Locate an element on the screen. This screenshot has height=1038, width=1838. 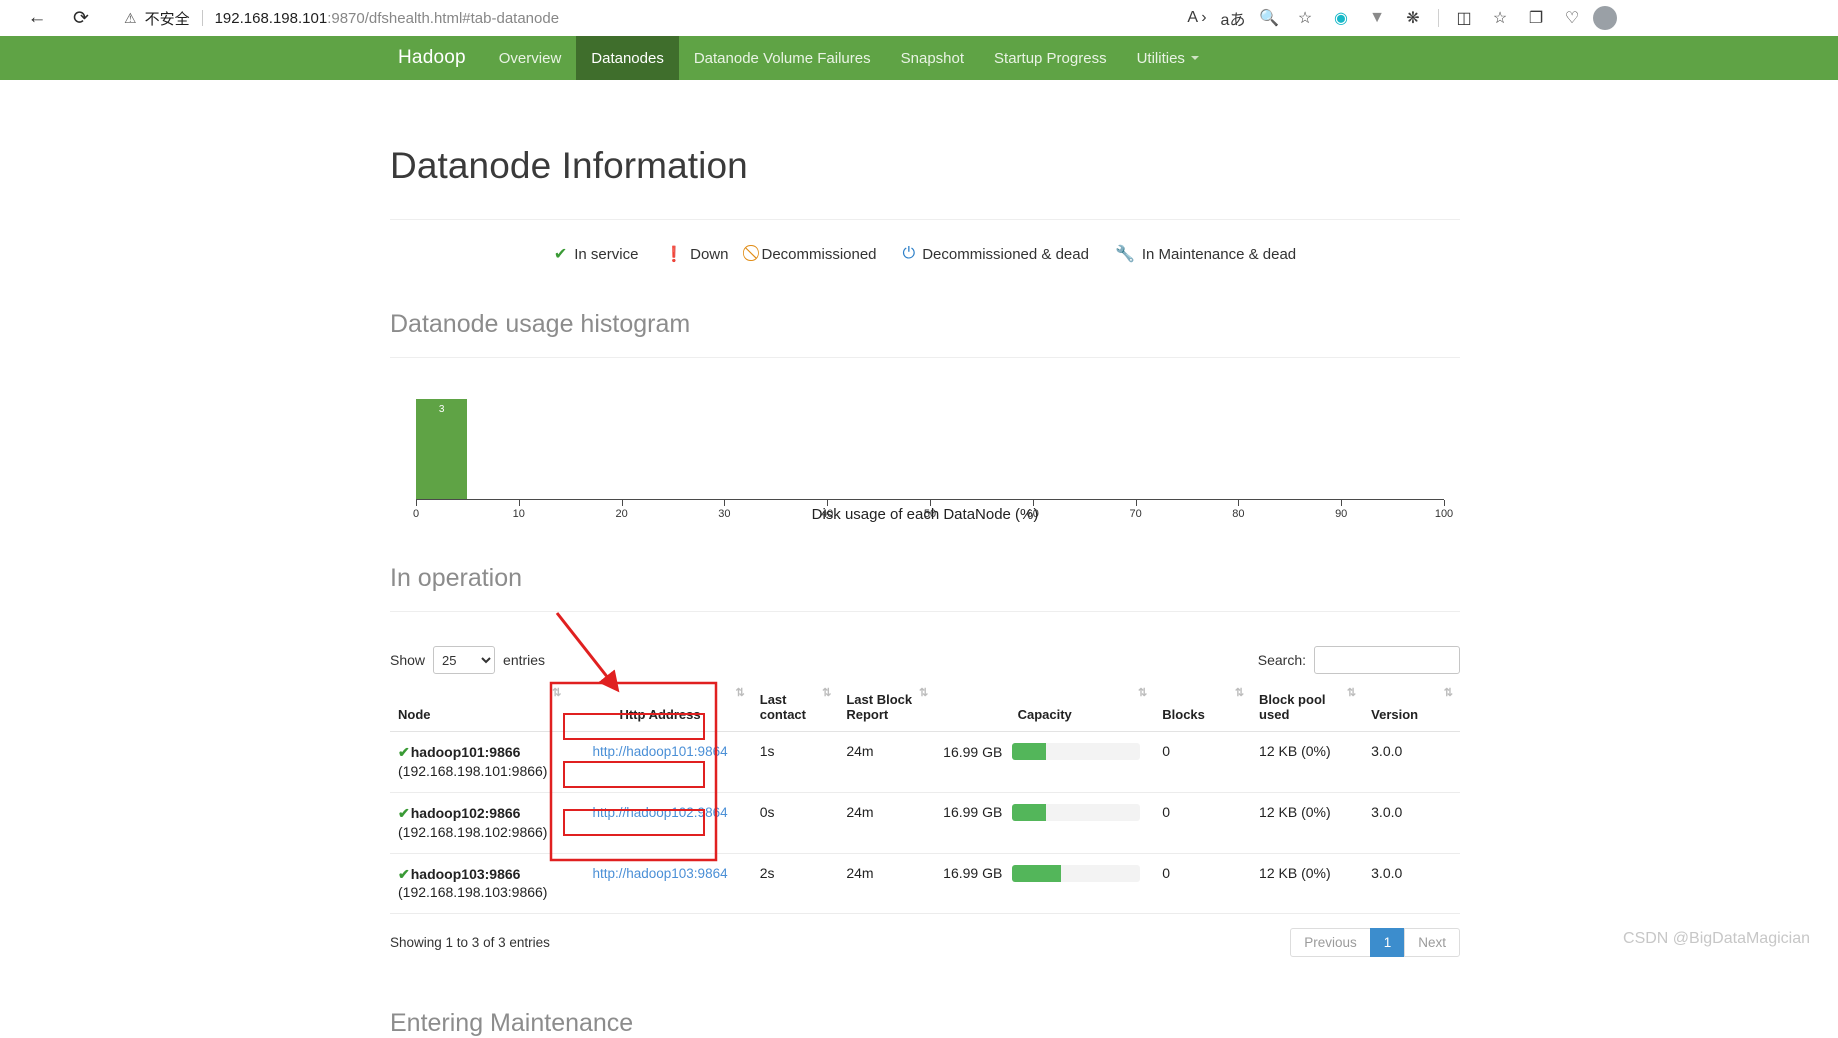
column-header-last-contact: ⇅ Last contact is located at coordinates (795, 709).